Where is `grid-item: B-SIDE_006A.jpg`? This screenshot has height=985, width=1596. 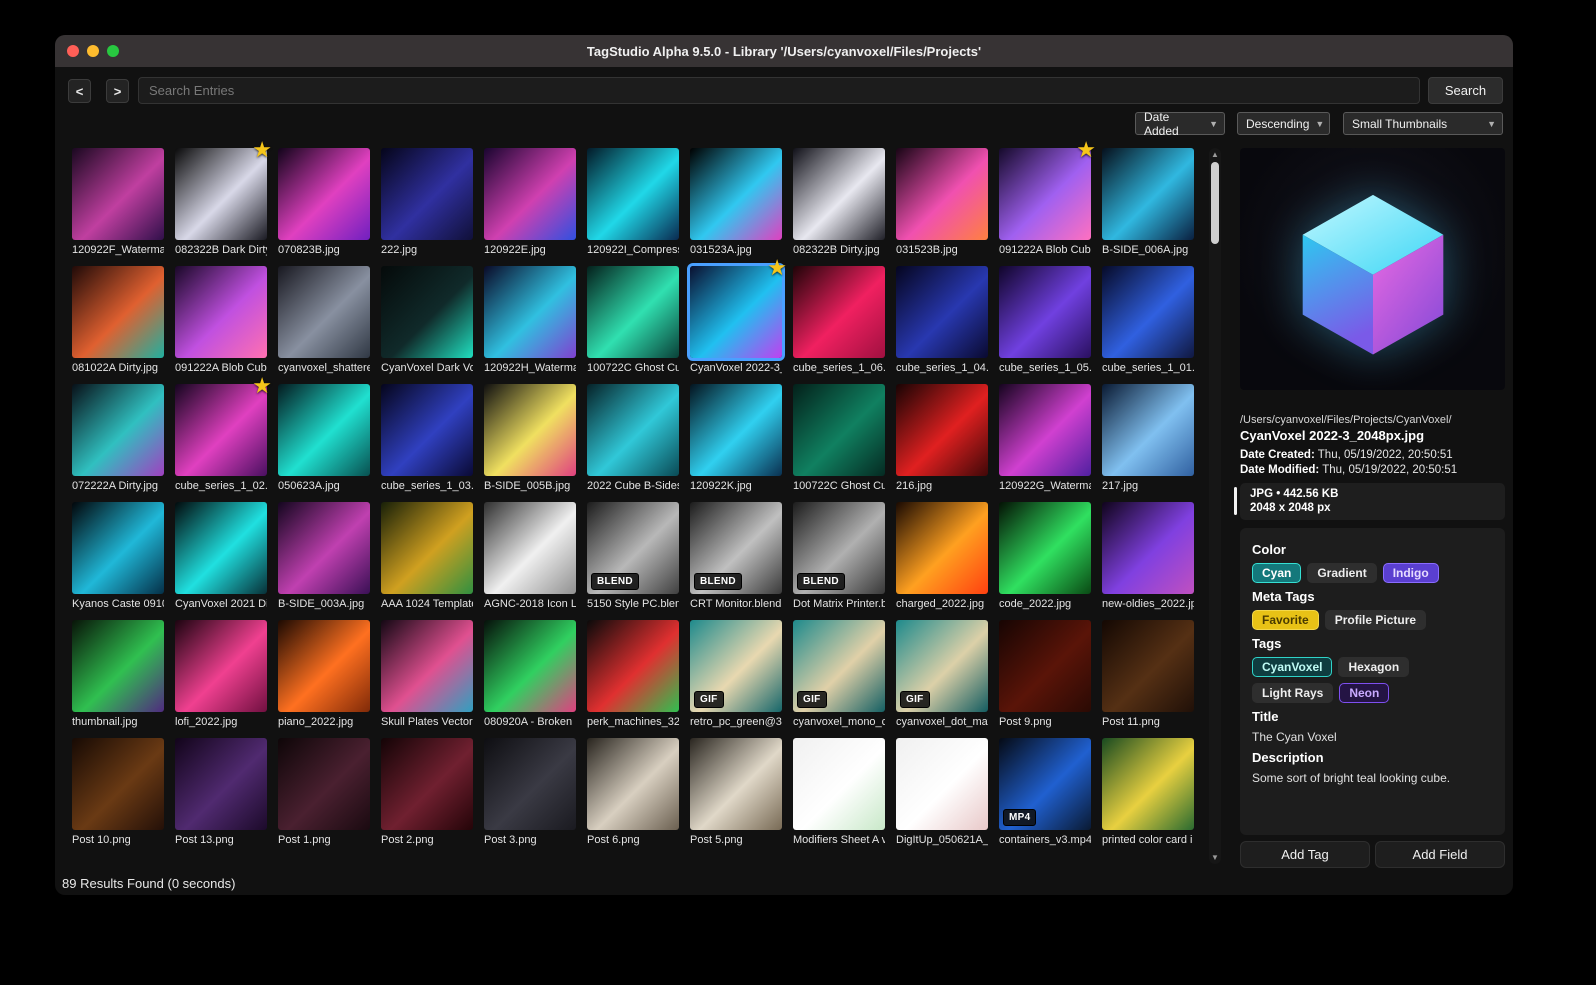
grid-item: B-SIDE_006A.jpg is located at coordinates (1148, 203).